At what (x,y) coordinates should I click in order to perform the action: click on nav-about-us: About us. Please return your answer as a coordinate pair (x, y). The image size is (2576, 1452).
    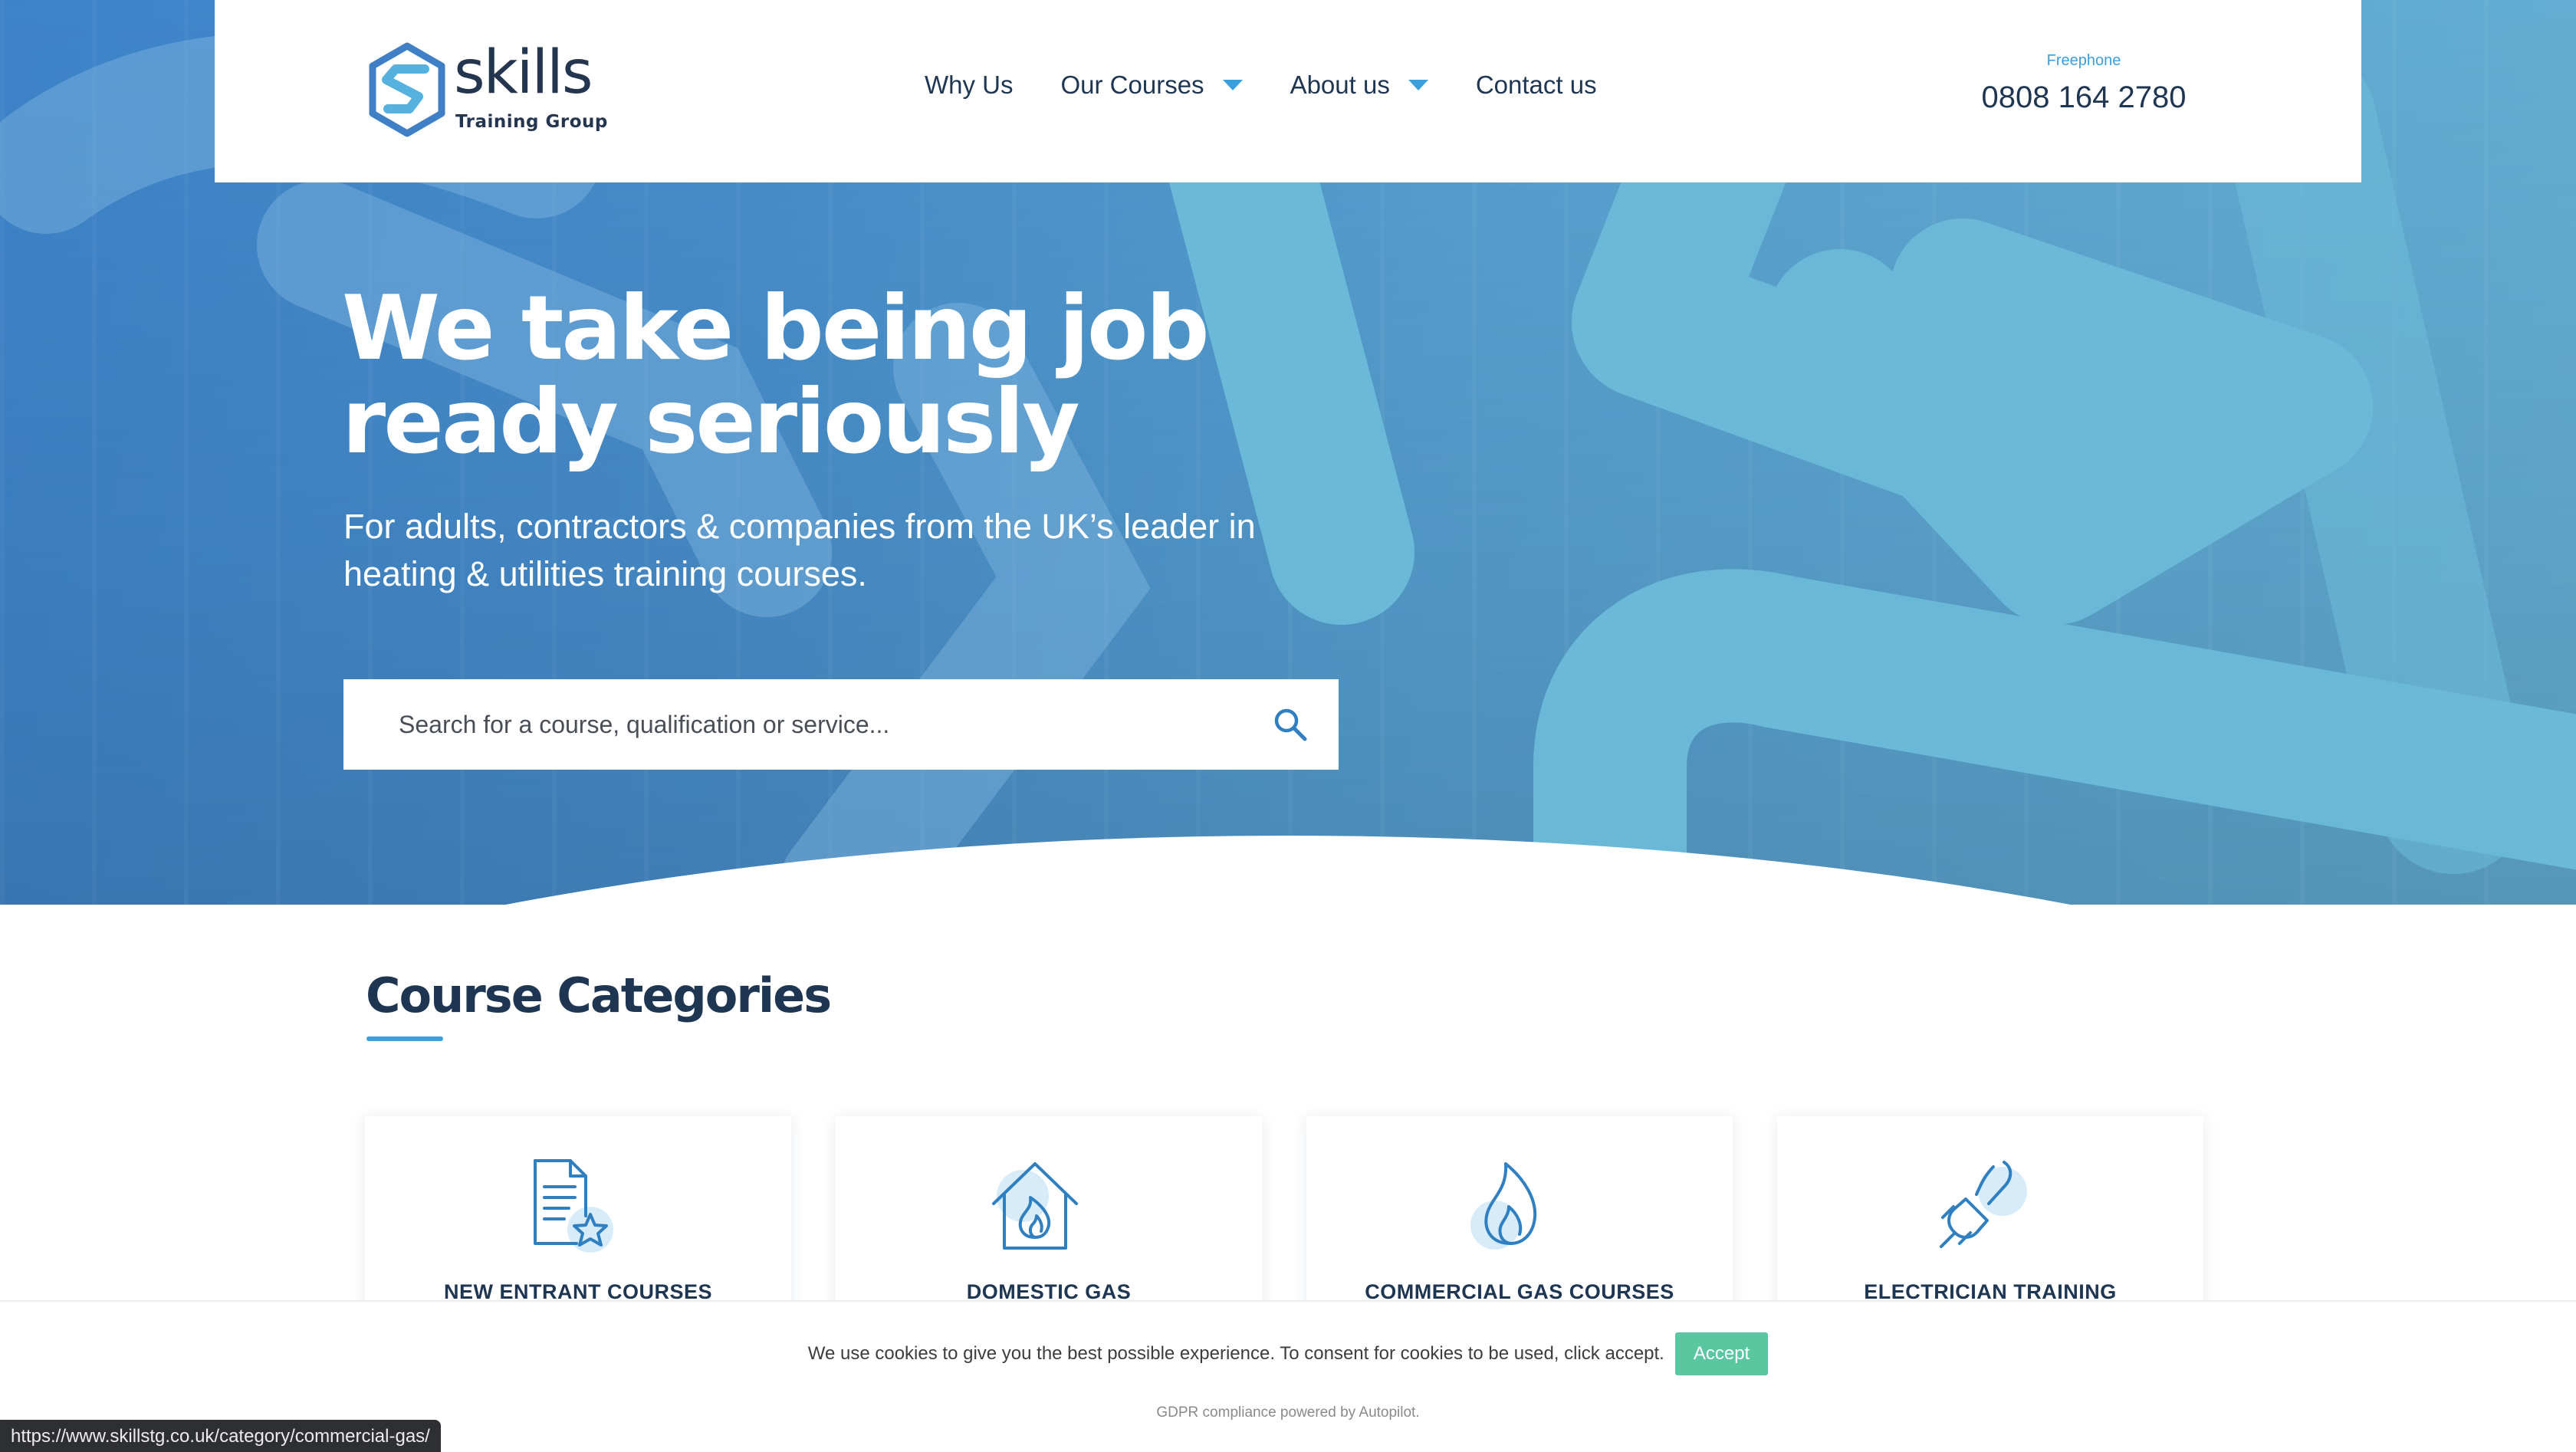
    Looking at the image, I should click on (1359, 85).